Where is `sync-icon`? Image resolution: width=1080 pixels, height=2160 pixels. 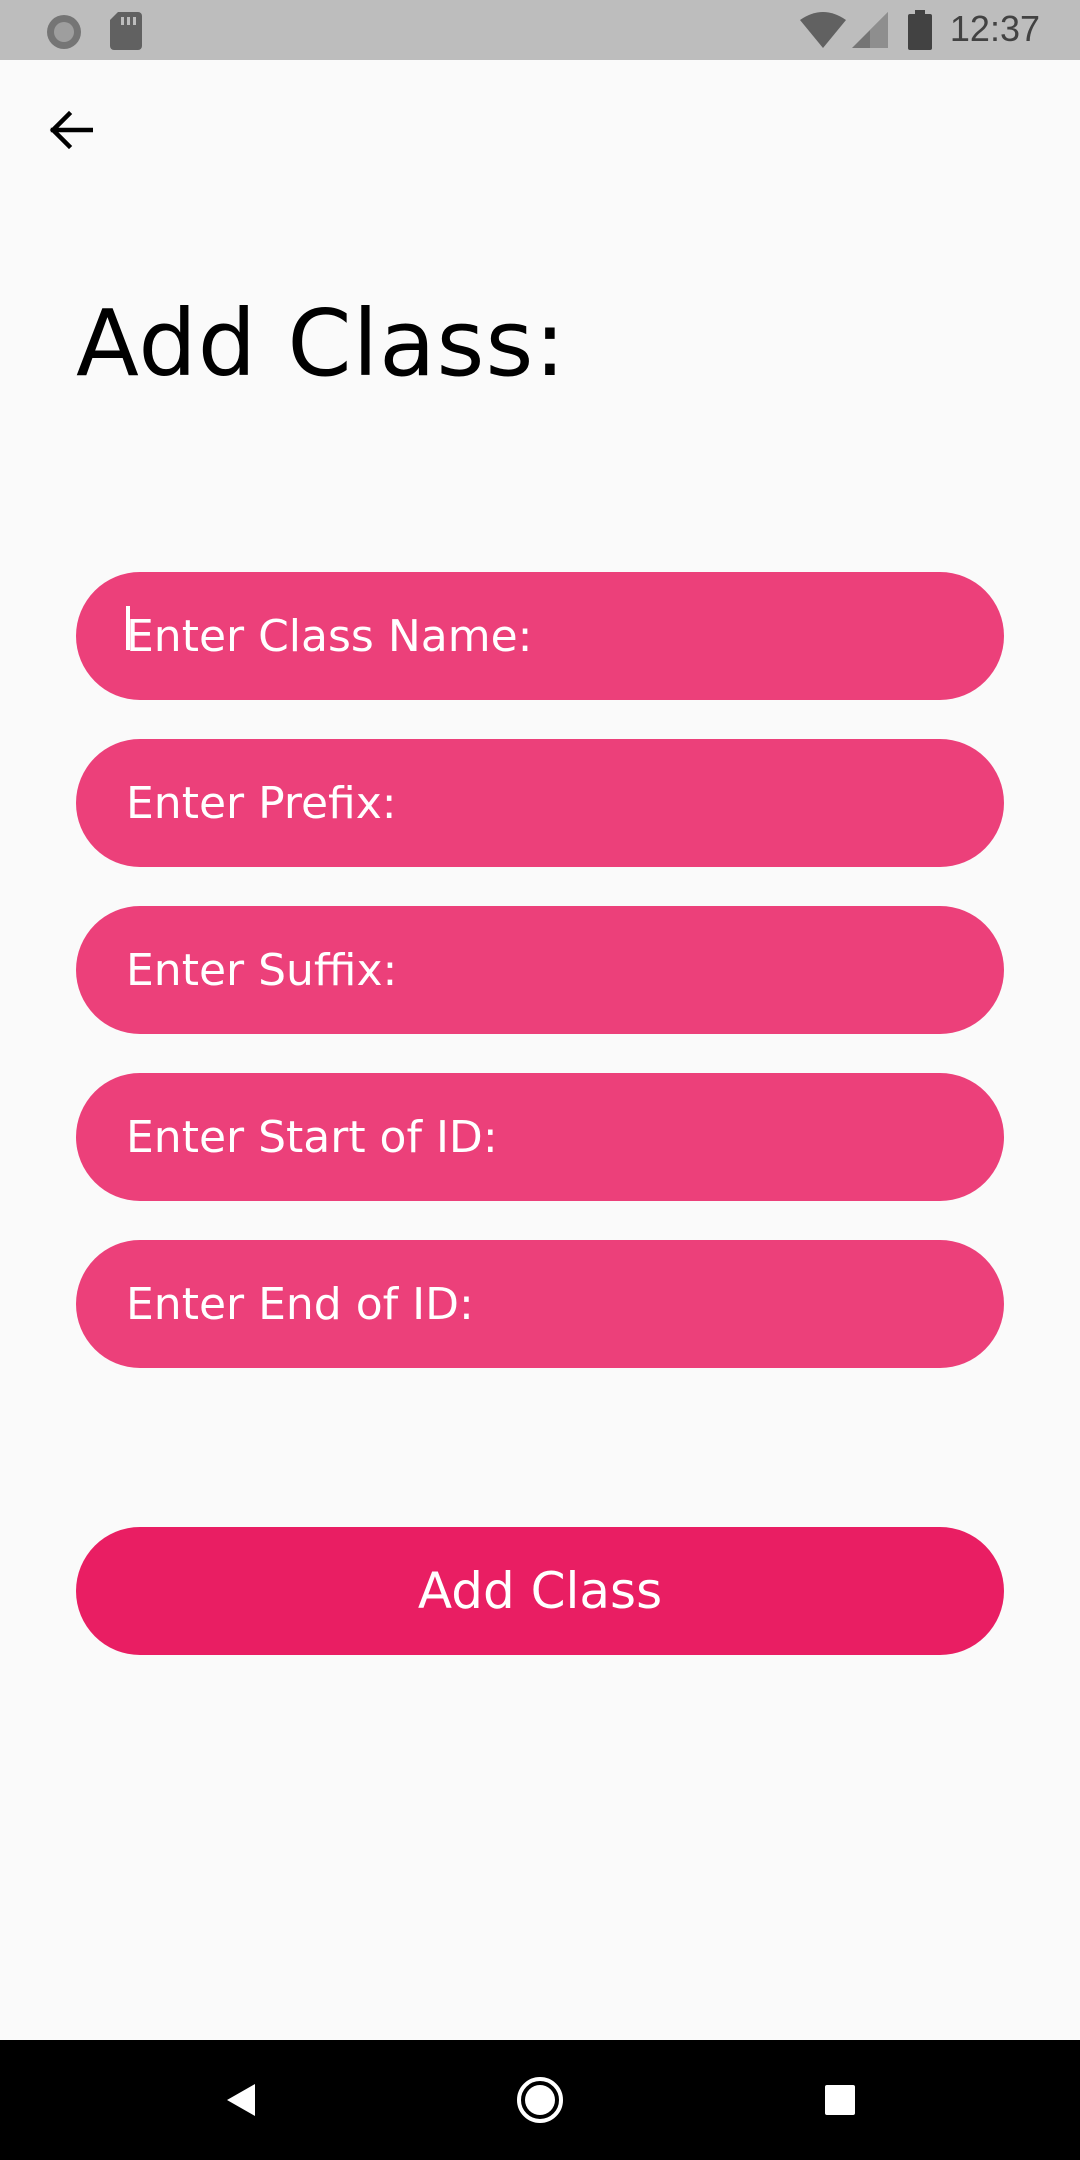 sync-icon is located at coordinates (64, 32).